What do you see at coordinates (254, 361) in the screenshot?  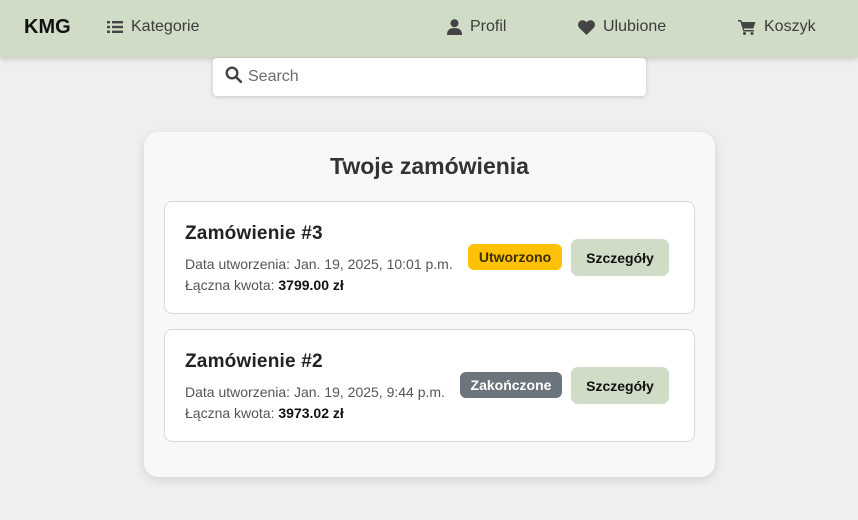 I see `order-title: Zamówienie #2` at bounding box center [254, 361].